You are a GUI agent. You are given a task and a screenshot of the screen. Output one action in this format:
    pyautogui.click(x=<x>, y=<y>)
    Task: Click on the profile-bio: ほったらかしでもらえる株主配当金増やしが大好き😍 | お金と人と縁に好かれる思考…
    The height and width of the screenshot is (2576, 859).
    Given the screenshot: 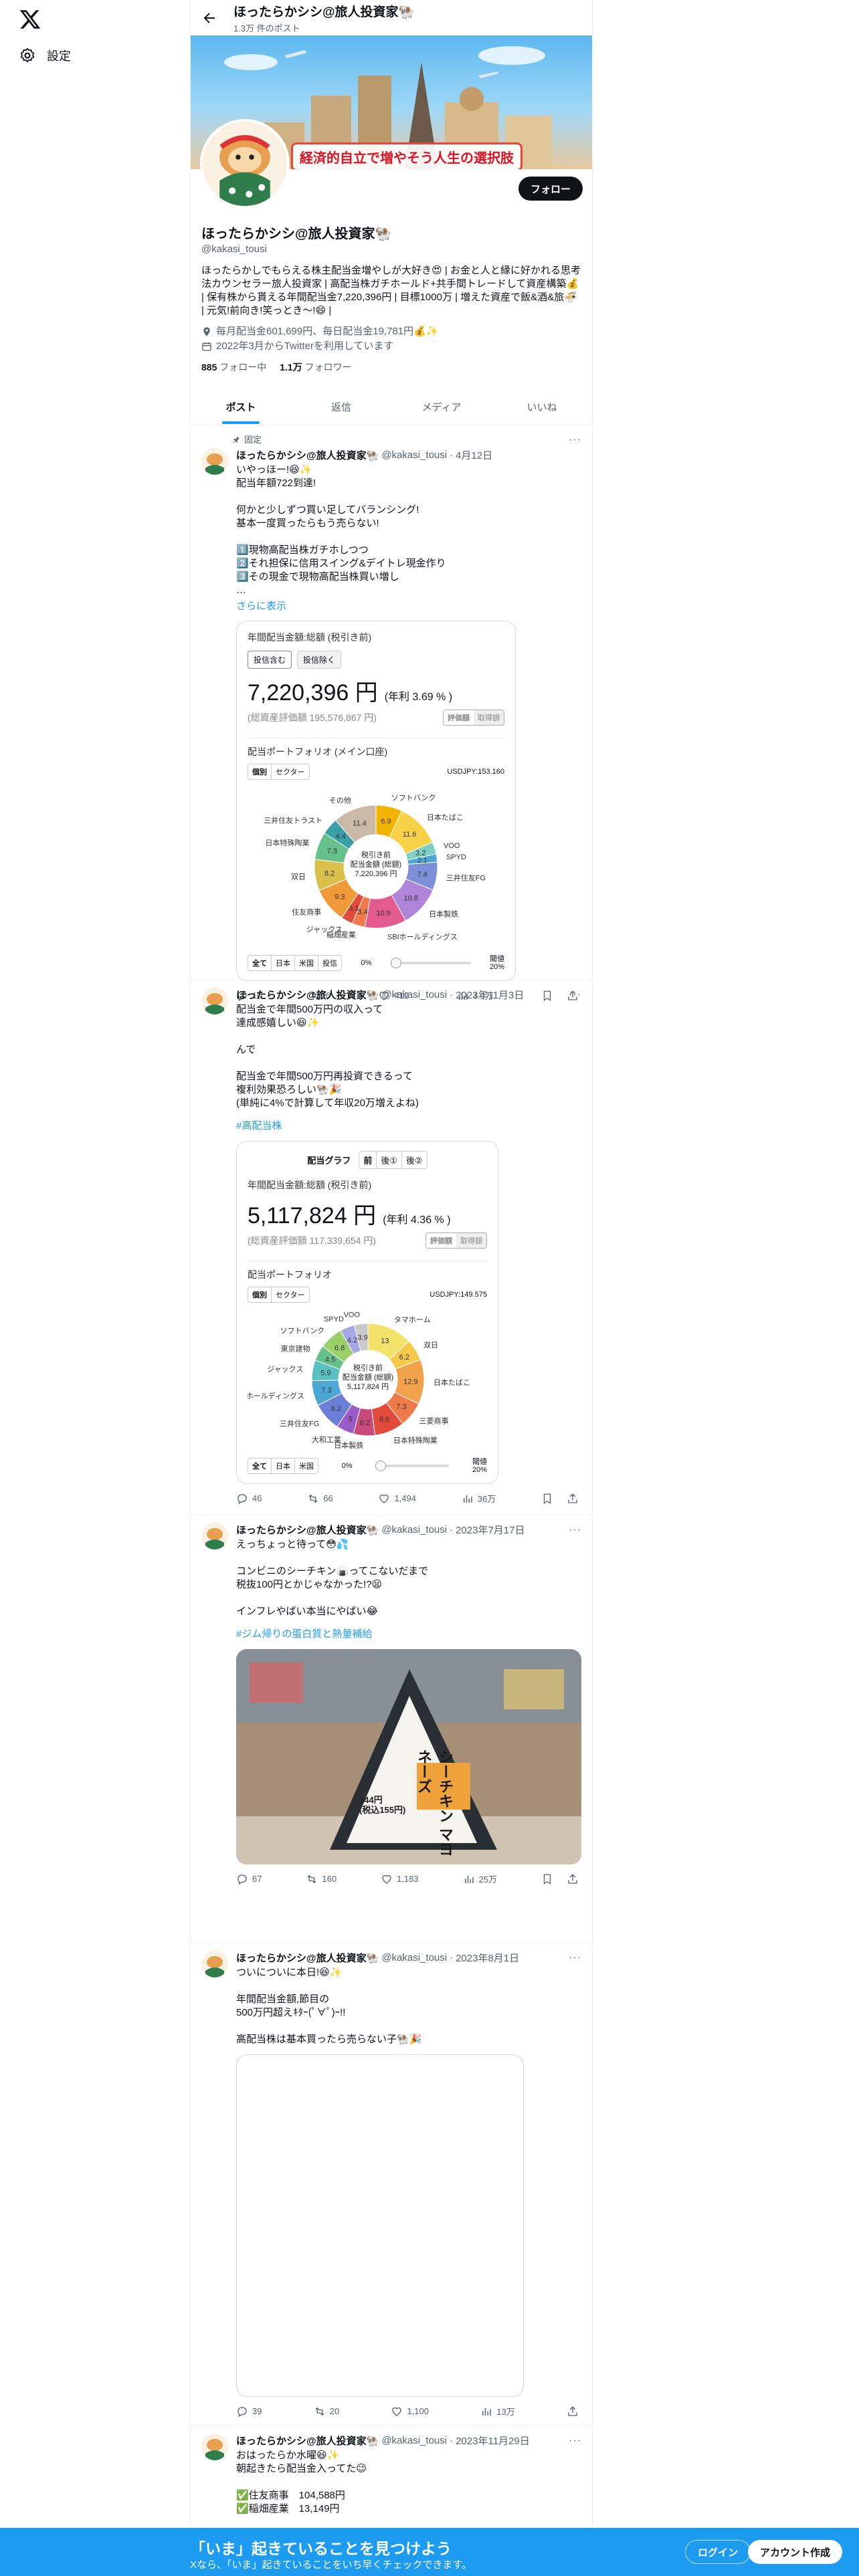 What is the action you would take?
    pyautogui.click(x=391, y=290)
    